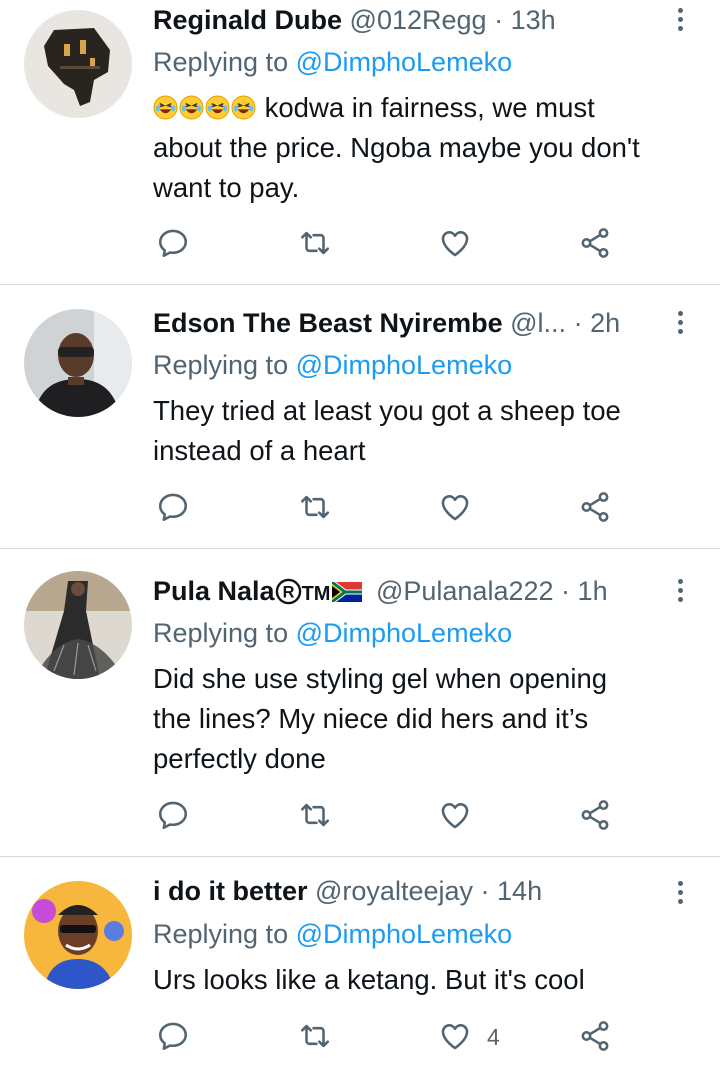 The image size is (720, 1069). Describe the element at coordinates (465, 591) in the screenshot. I see `user-handle: @Pulanala222` at that location.